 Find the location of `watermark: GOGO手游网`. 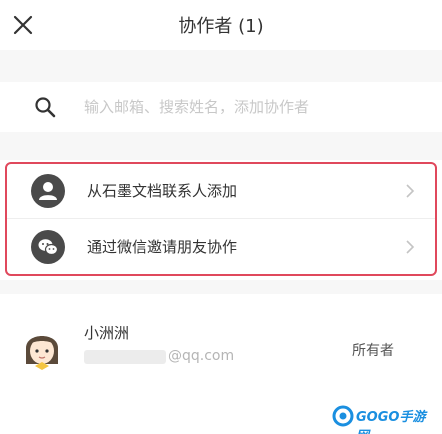

watermark: GOGO手游网 is located at coordinates (384, 418).